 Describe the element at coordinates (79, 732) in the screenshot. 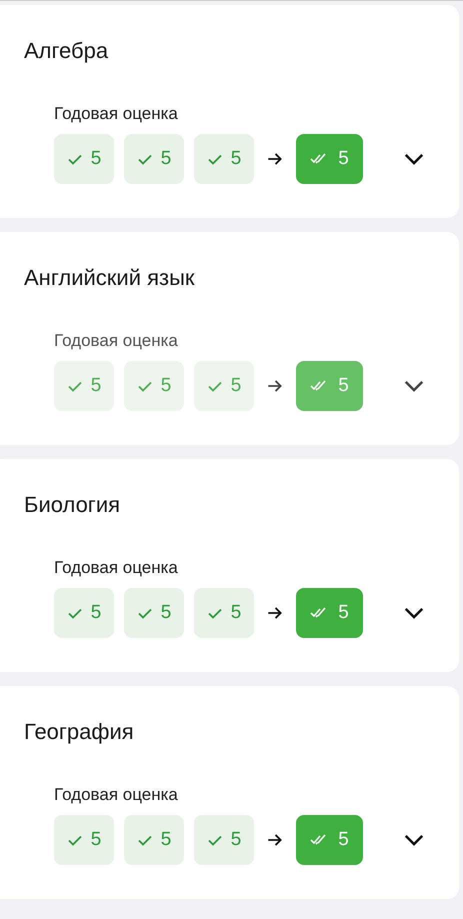

I see `subject-title: География` at that location.